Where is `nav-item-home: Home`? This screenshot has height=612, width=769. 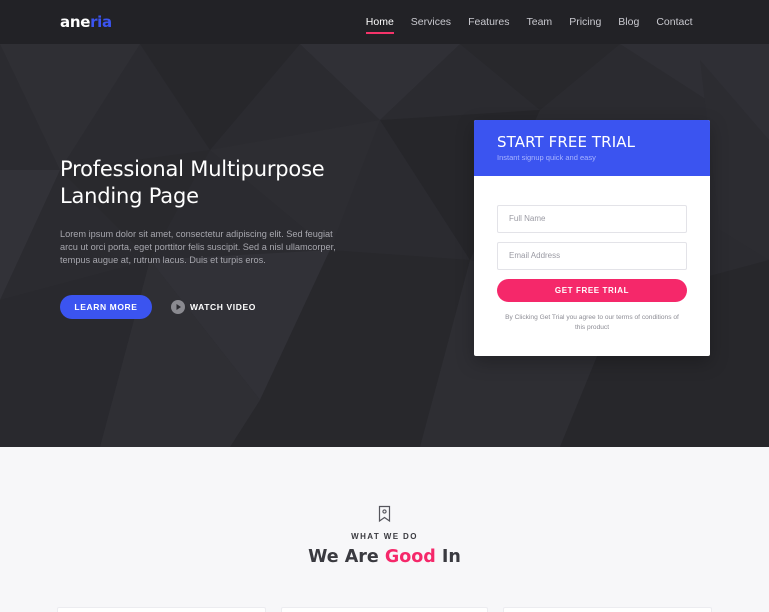 nav-item-home: Home is located at coordinates (379, 22).